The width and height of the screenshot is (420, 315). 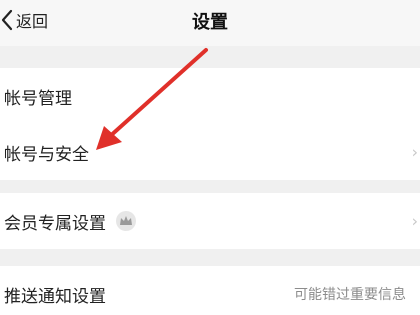 I want to click on nav-header: 返回 设置, so click(x=210, y=23).